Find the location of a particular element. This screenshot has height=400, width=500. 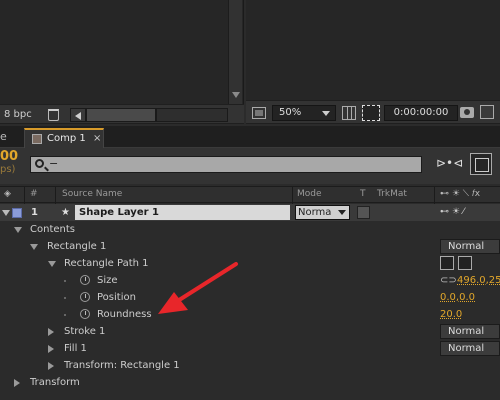

graph-editor-icon: ⊳•⊲ is located at coordinates (449, 164).